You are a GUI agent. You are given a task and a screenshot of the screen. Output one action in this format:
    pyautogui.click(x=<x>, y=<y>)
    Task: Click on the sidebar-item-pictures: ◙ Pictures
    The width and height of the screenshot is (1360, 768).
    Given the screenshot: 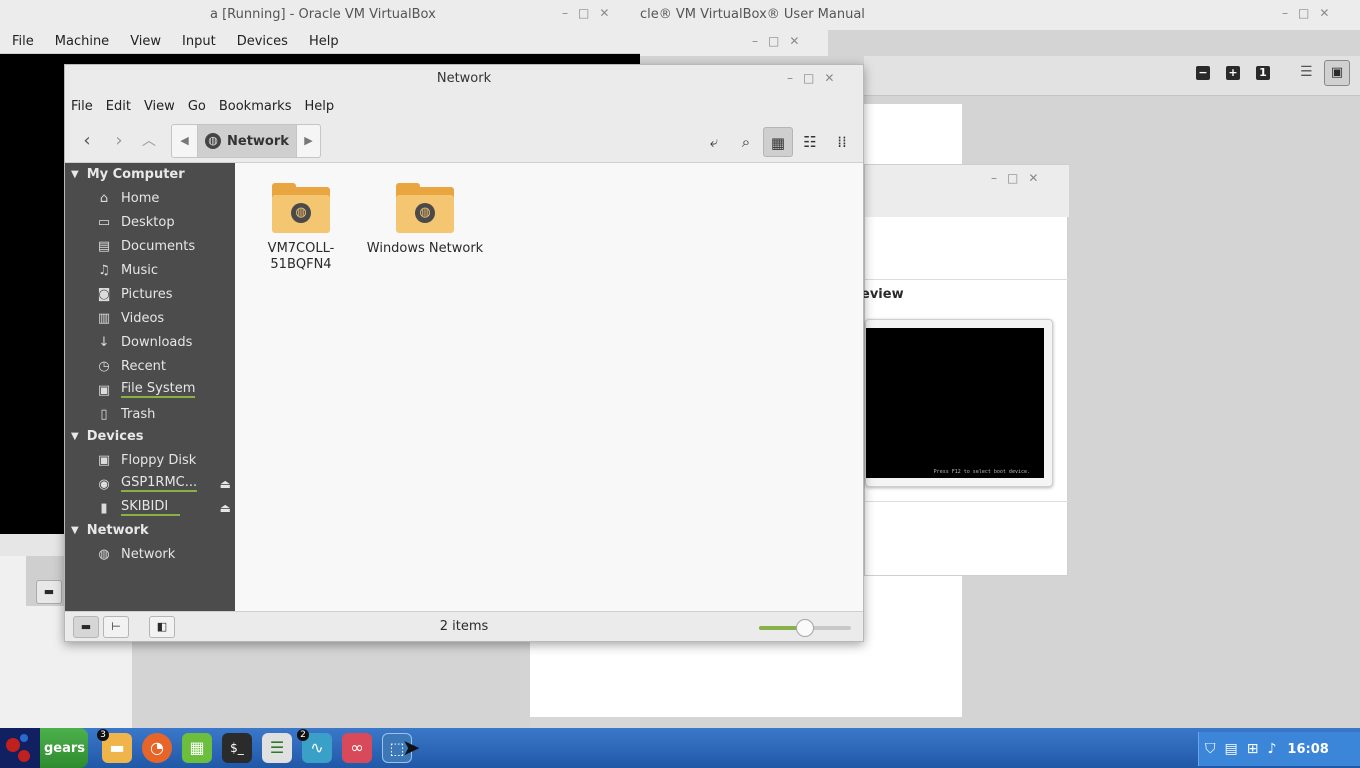 What is the action you would take?
    pyautogui.click(x=165, y=294)
    